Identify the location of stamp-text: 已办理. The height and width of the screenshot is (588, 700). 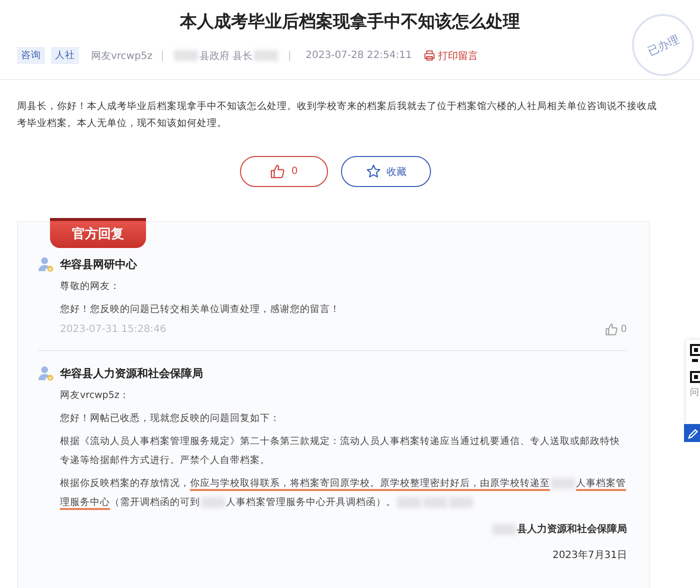
(663, 45).